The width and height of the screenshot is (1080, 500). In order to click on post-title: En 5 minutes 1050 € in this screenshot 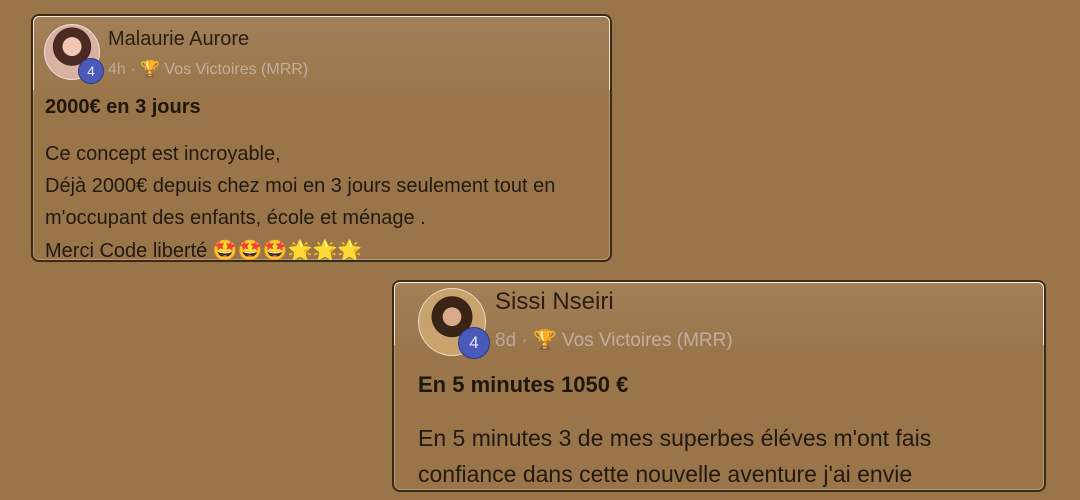, I will do `click(523, 384)`.